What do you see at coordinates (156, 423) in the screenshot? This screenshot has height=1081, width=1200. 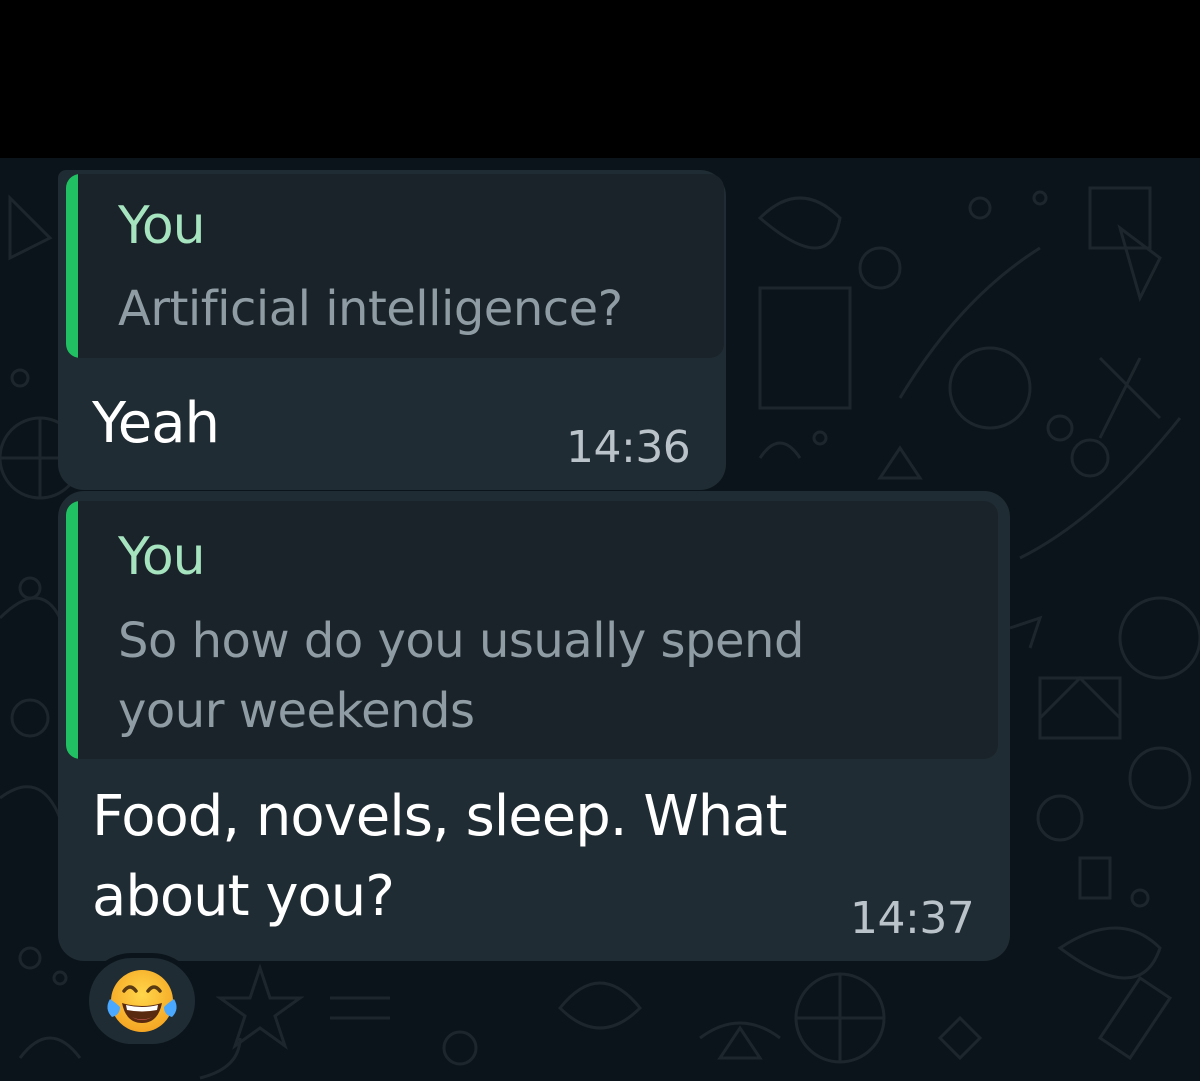 I see `message-text: Yeah` at bounding box center [156, 423].